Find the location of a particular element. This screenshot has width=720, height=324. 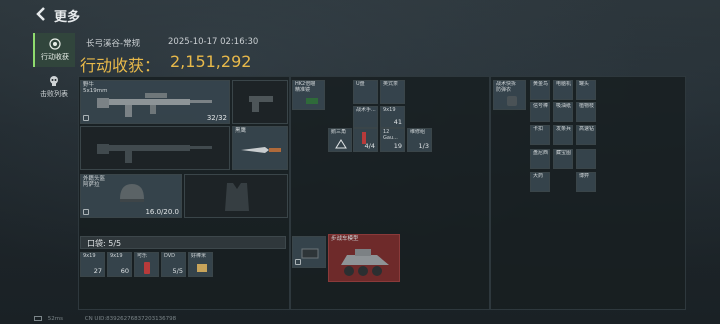

item-name: 藏宝图 is located at coordinates (564, 153).